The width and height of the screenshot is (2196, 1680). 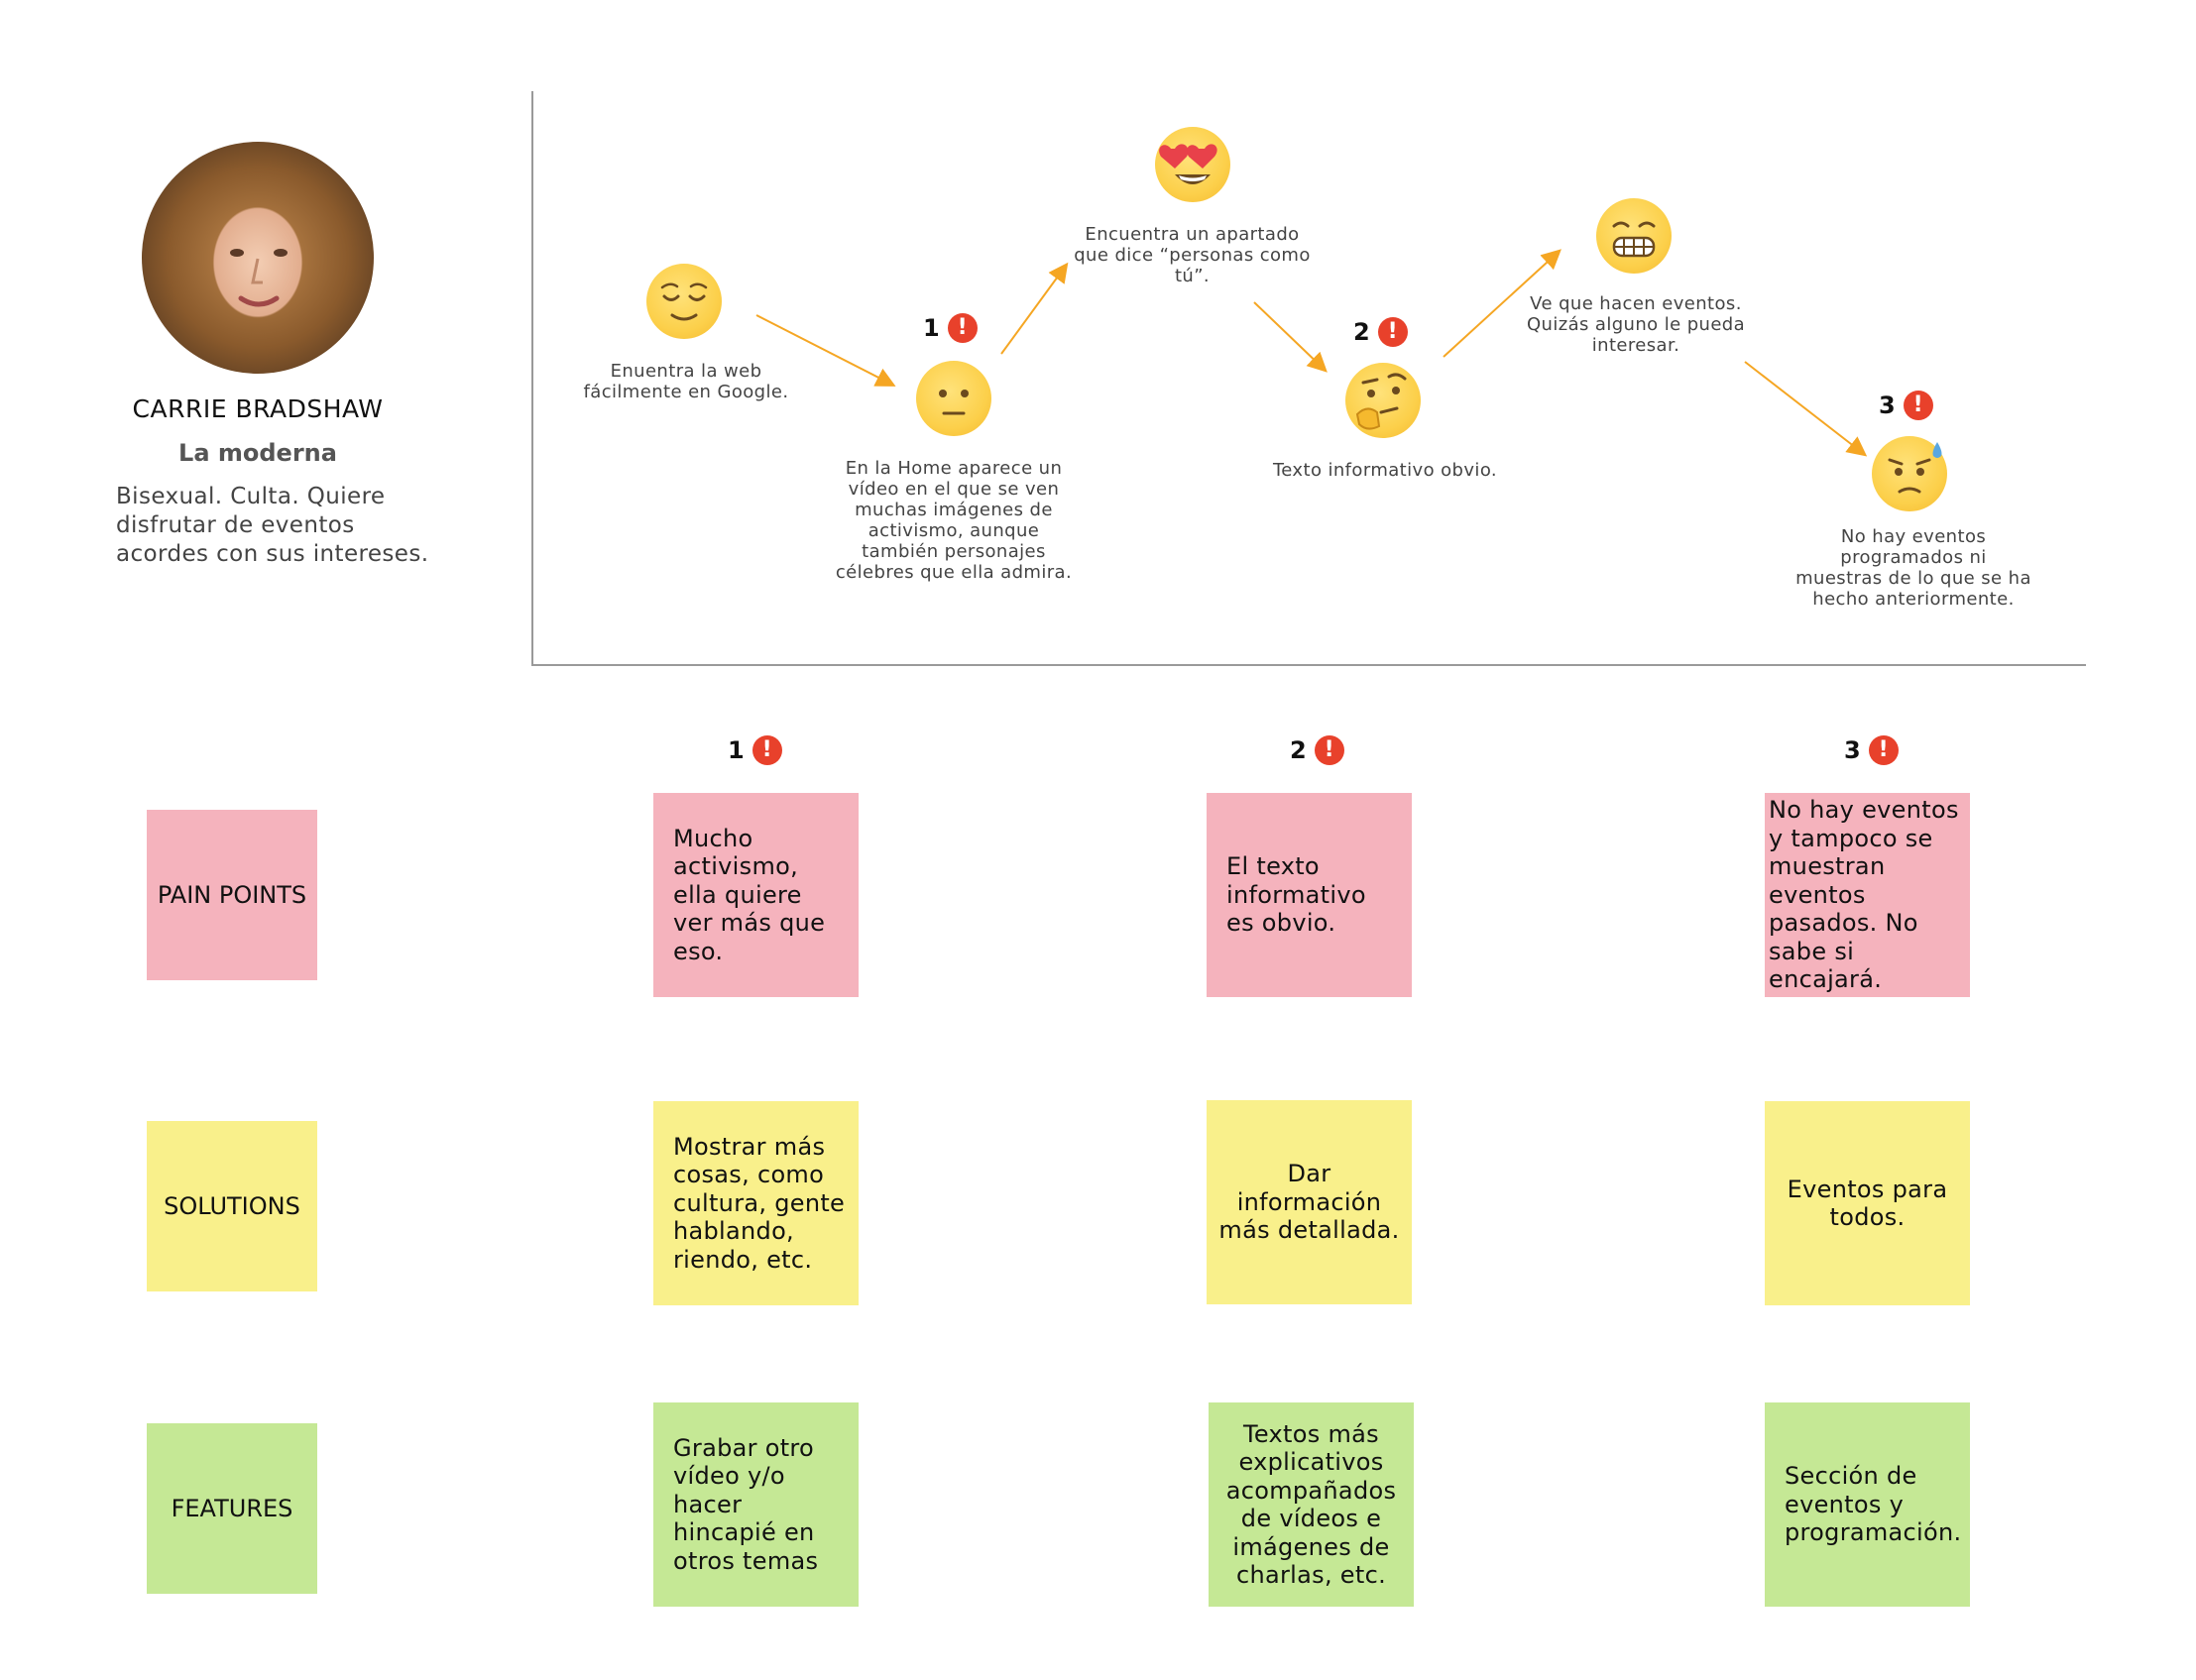 I want to click on neutral-face-icon, so click(x=953, y=398).